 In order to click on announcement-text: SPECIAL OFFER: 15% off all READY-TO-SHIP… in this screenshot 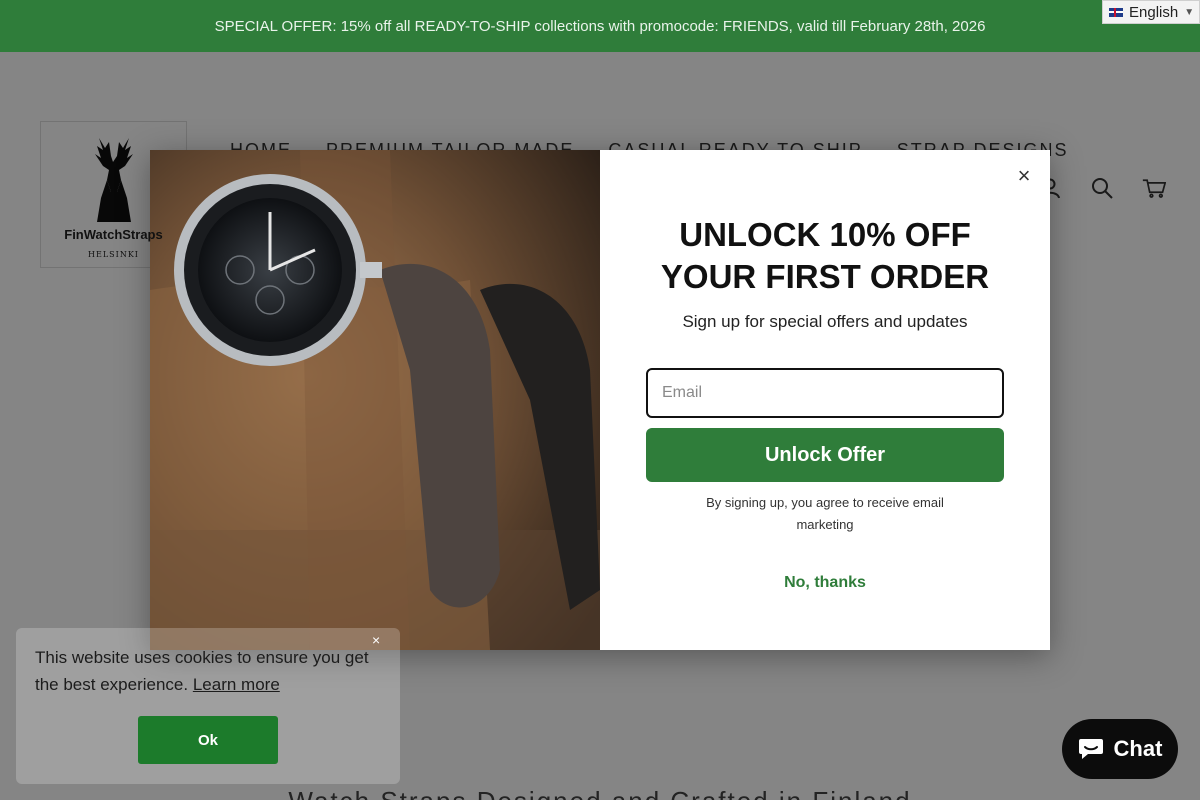, I will do `click(600, 26)`.